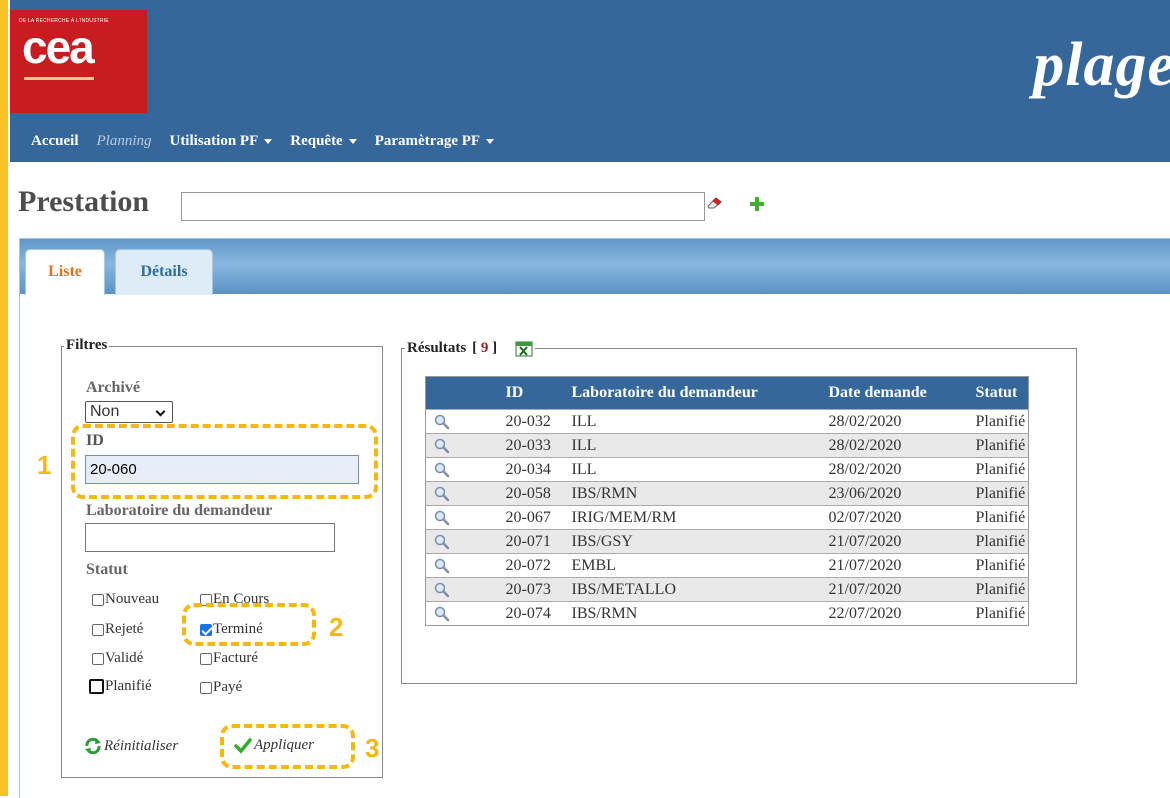  What do you see at coordinates (221, 141) in the screenshot?
I see `nav-item-utilisation-pf: Utilisation PF` at bounding box center [221, 141].